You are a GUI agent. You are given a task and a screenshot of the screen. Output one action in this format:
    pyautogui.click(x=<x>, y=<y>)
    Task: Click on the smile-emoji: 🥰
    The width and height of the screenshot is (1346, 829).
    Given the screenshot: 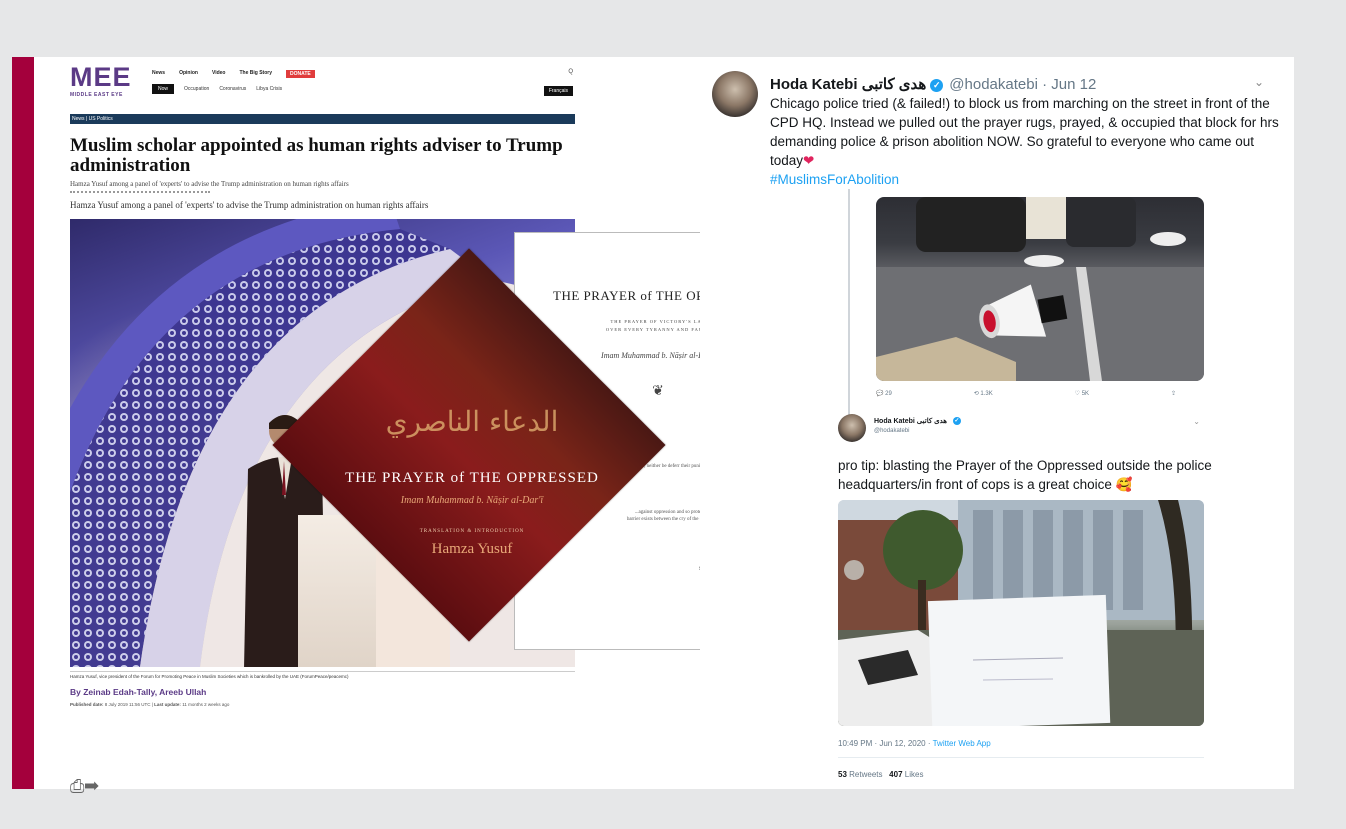 What is the action you would take?
    pyautogui.click(x=1124, y=484)
    